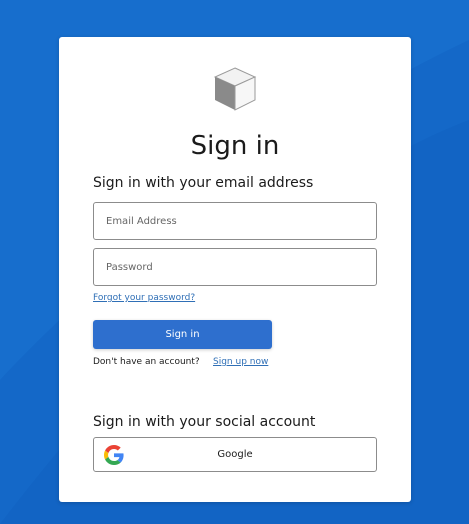 This screenshot has width=469, height=524. I want to click on google-button-label: Google, so click(235, 454).